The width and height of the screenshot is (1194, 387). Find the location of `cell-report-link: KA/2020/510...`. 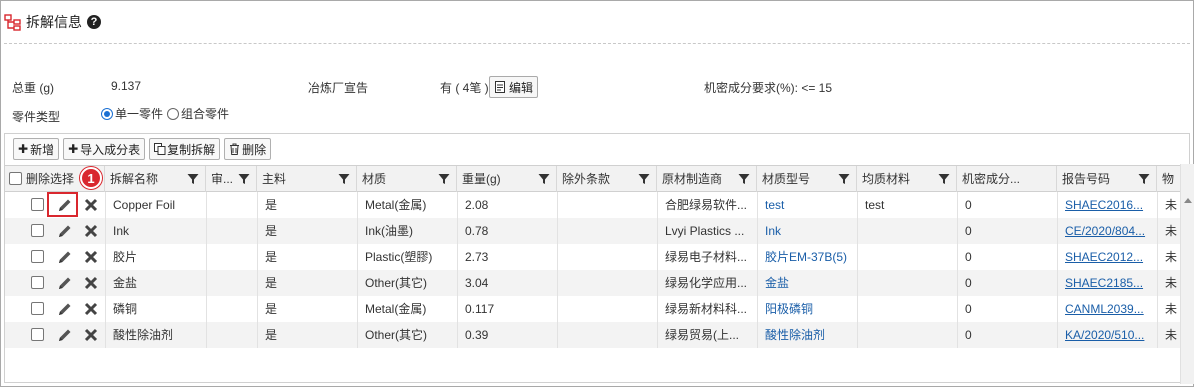

cell-report-link: KA/2020/510... is located at coordinates (1107, 335).